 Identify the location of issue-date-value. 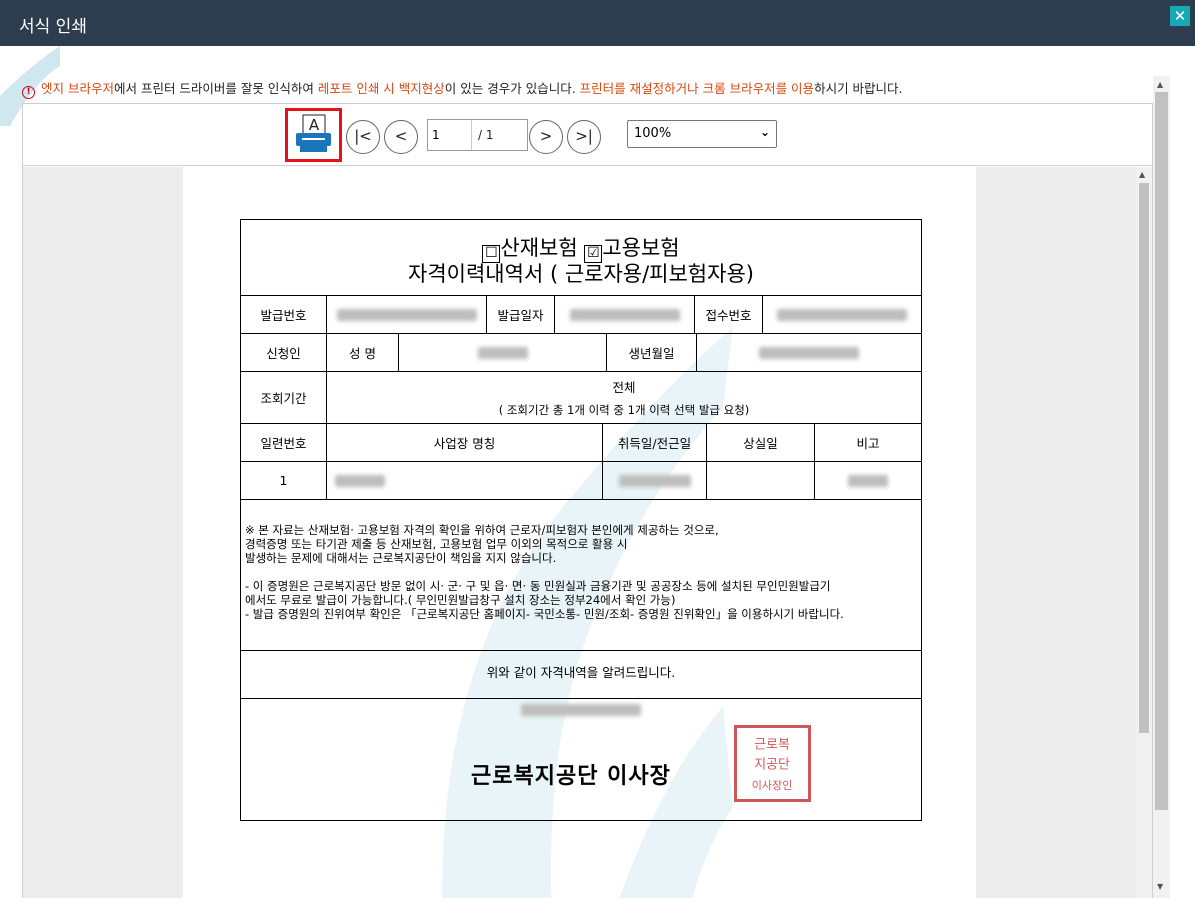
(625, 315).